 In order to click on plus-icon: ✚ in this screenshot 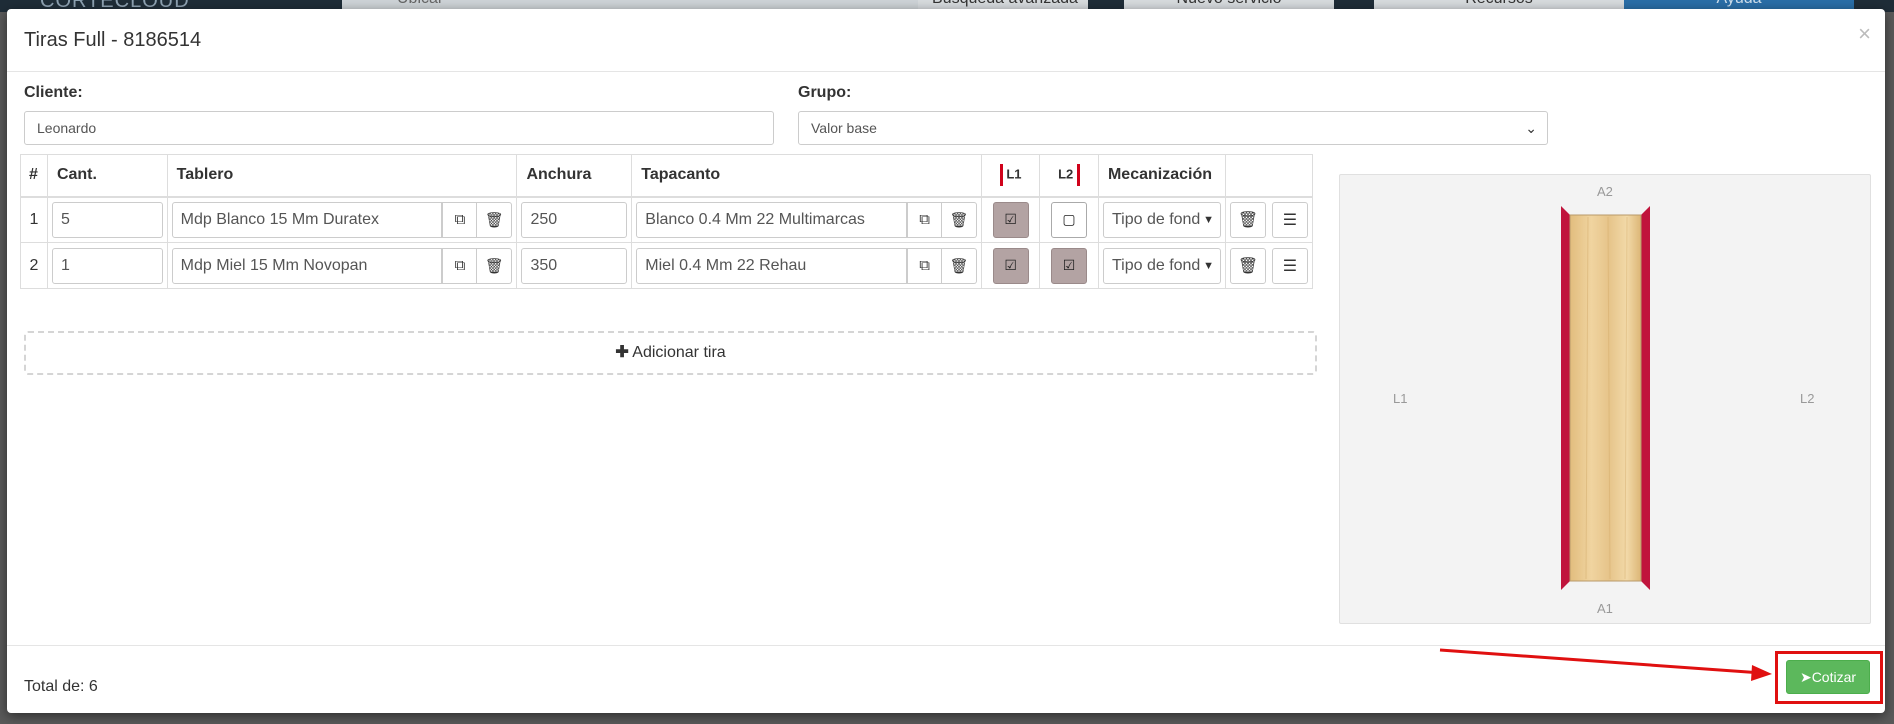, I will do `click(622, 352)`.